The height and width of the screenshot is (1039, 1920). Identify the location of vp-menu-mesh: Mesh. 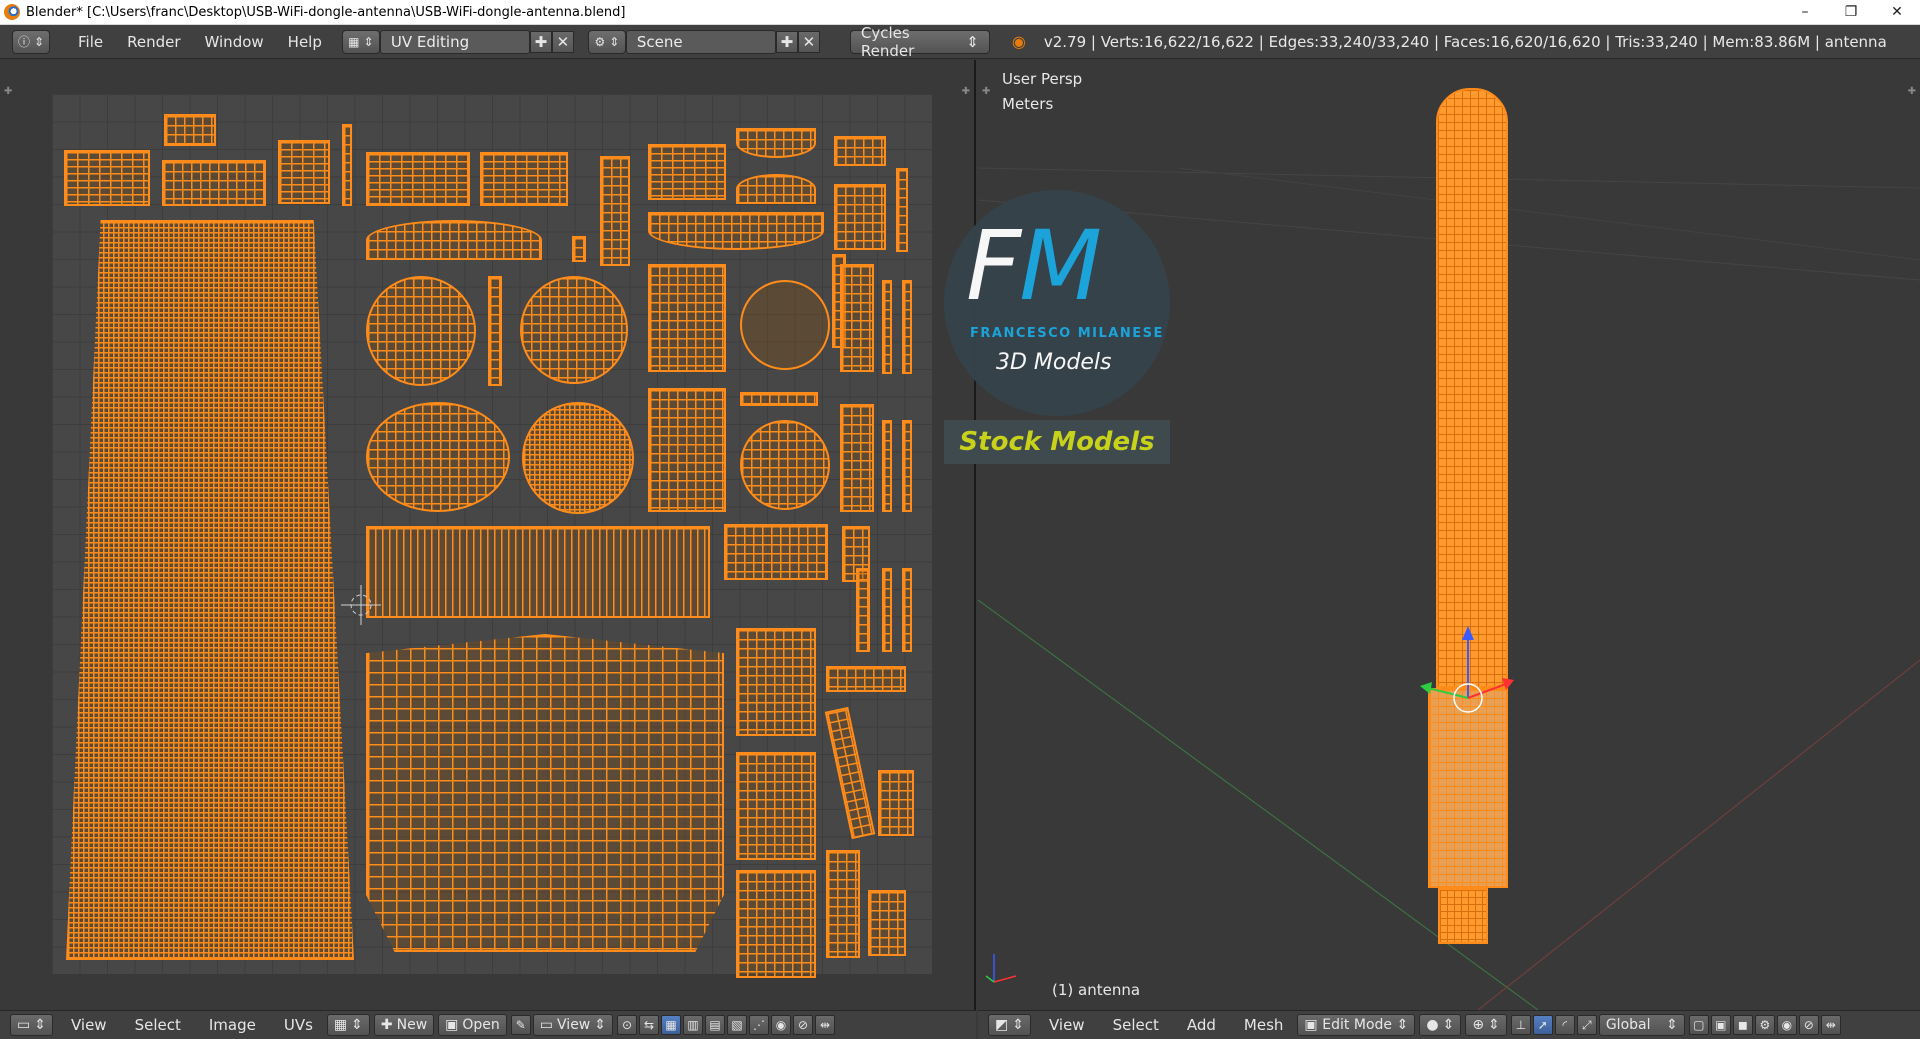
(1264, 1025).